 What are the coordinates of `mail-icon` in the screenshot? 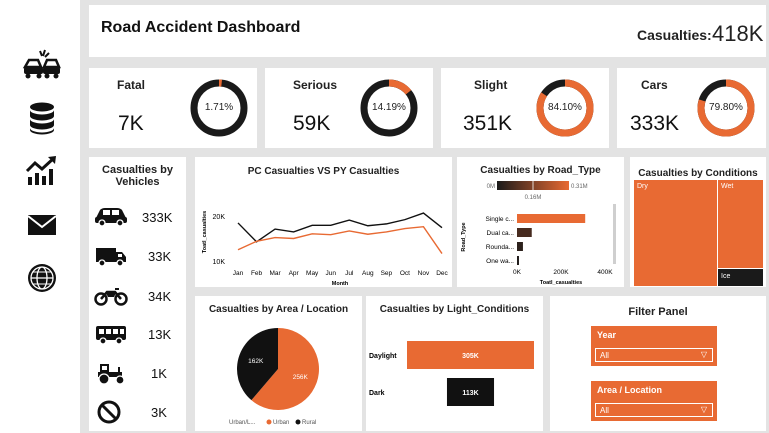 It's located at (42, 225).